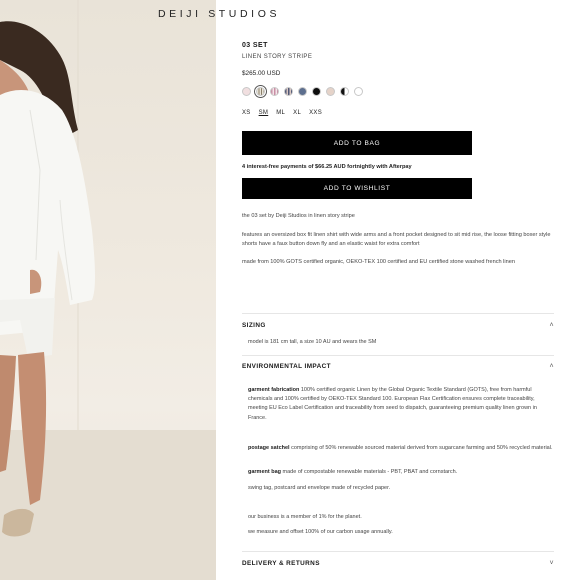  I want to click on product-title: 03 SET, so click(255, 45).